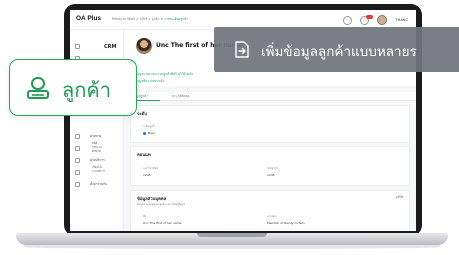  I want to click on chart-icon, so click(77, 148).